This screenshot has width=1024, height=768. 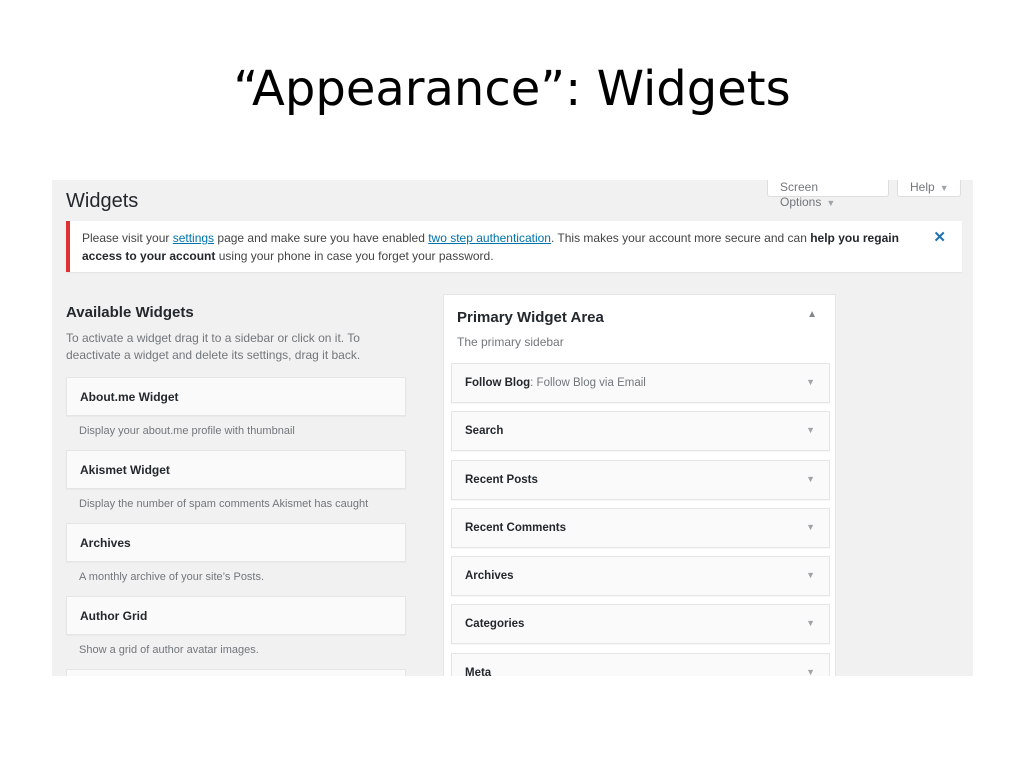 What do you see at coordinates (498, 383) in the screenshot?
I see `widget-title: Follow Blog` at bounding box center [498, 383].